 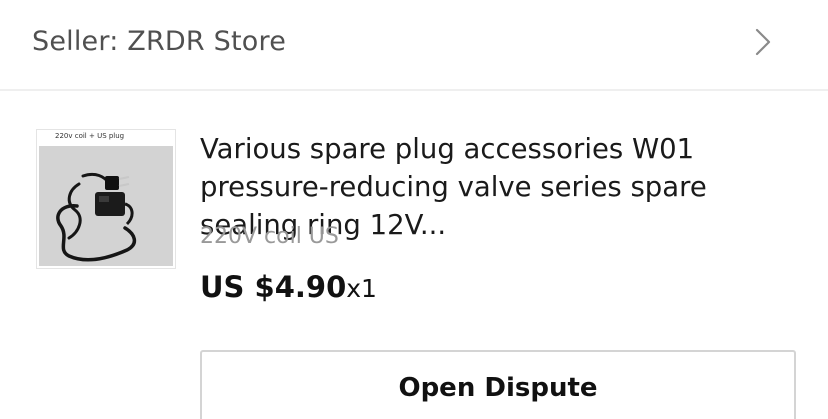 I want to click on open-dispute-label: Open Dispute, so click(x=498, y=388).